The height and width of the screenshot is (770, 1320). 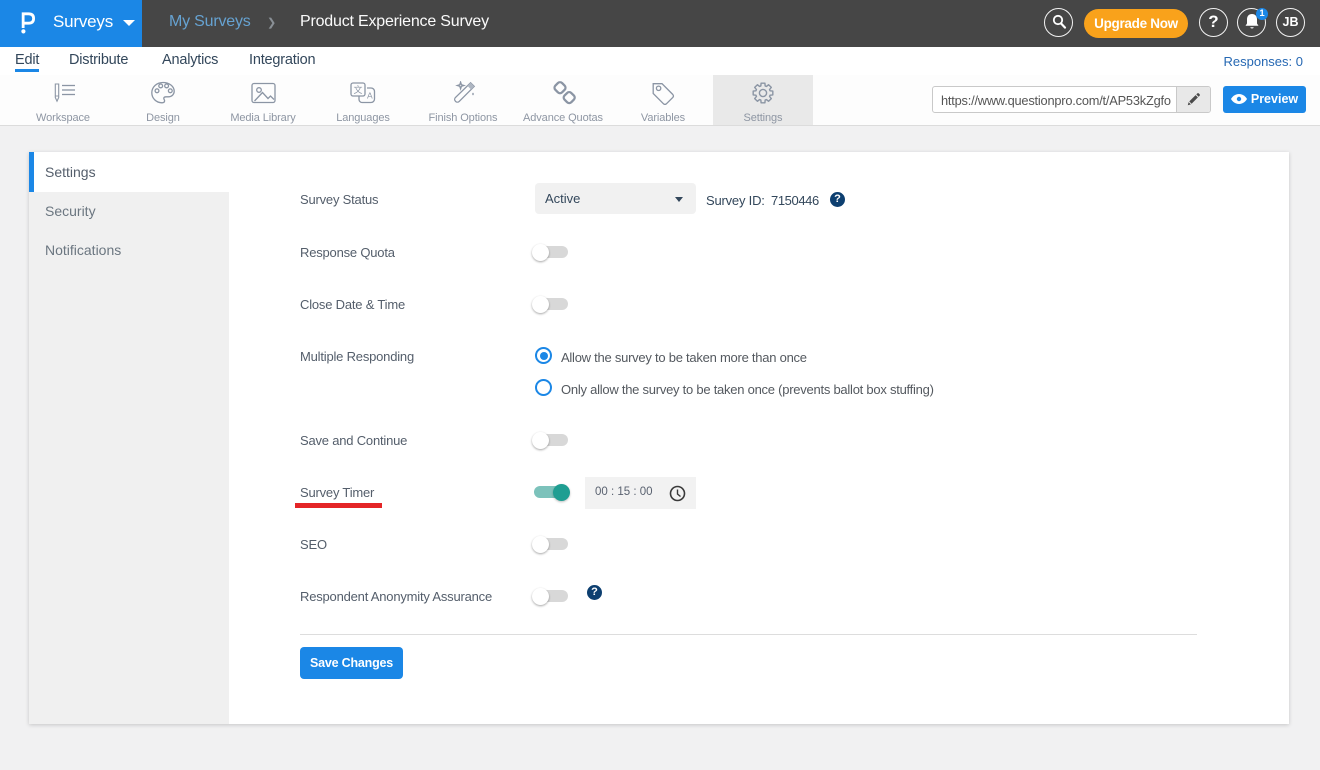 What do you see at coordinates (370, 96) in the screenshot?
I see `svg-text: A` at bounding box center [370, 96].